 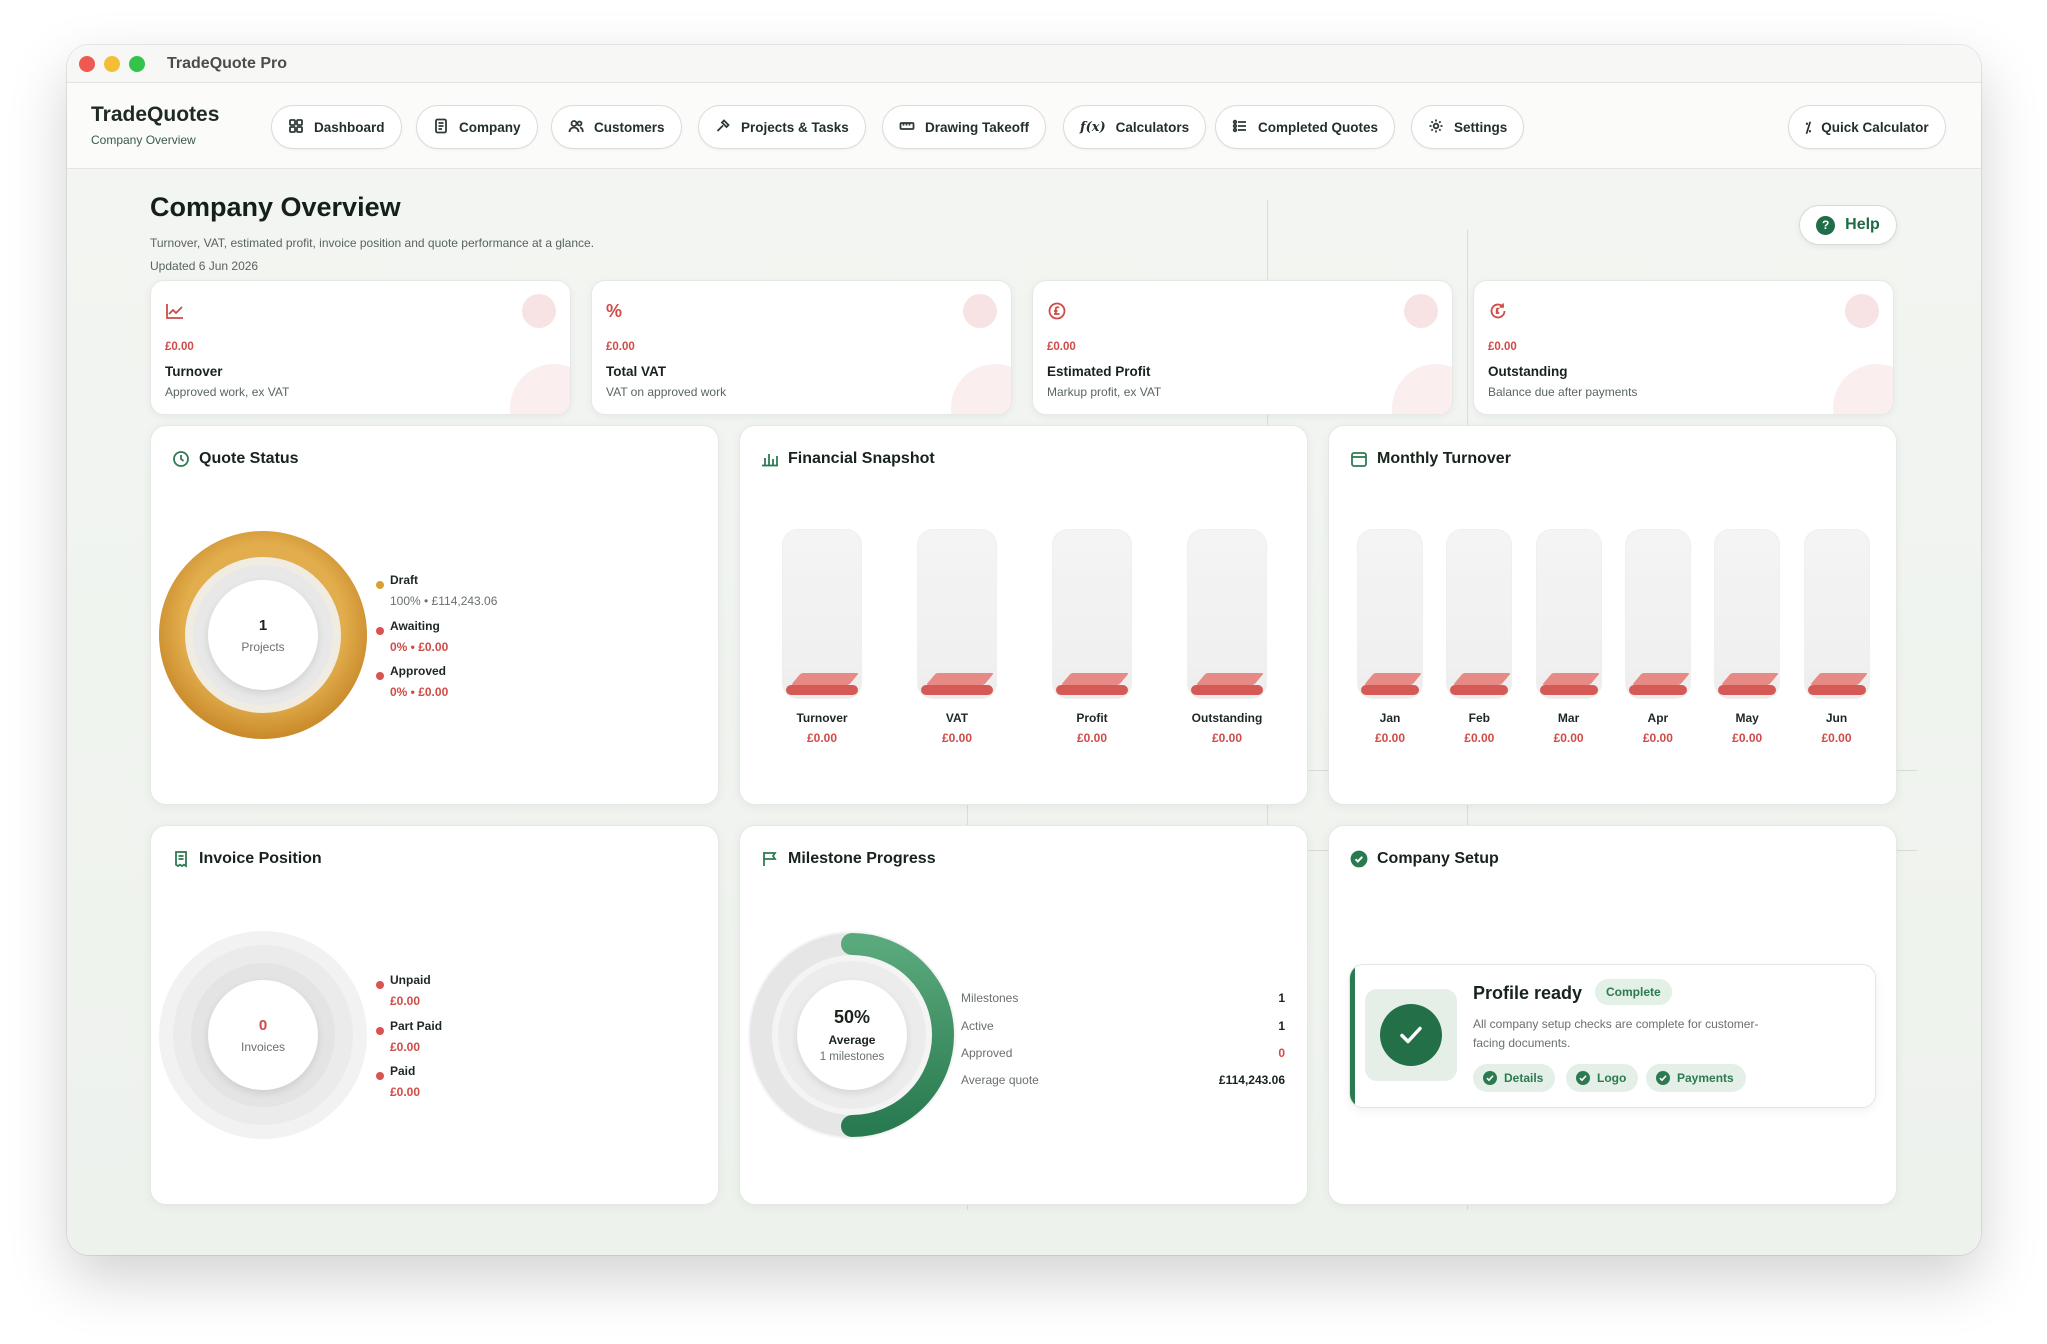 What do you see at coordinates (194, 371) in the screenshot?
I see `kpi-label: Turnover` at bounding box center [194, 371].